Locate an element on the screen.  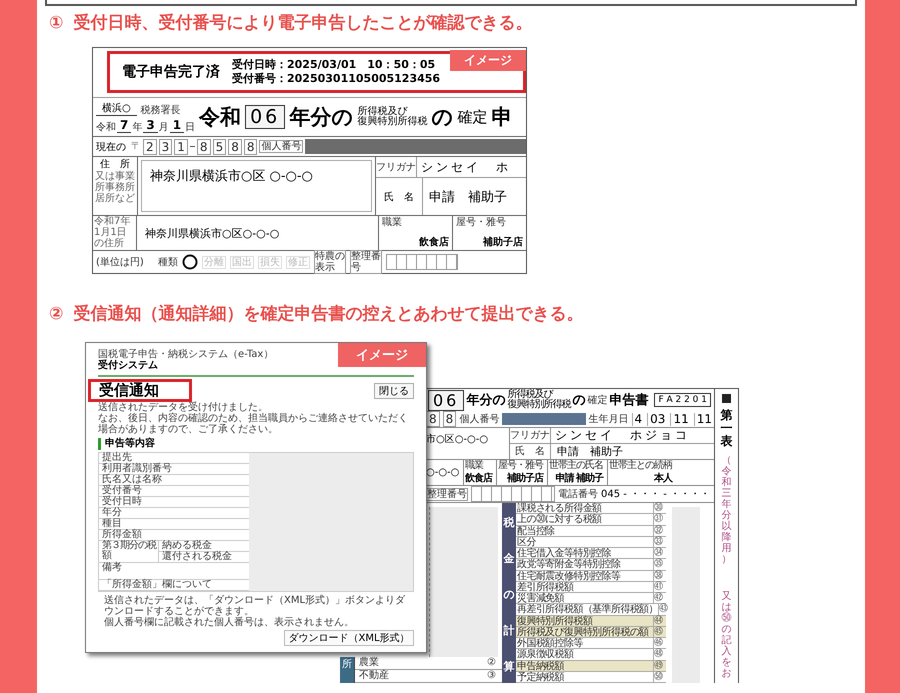
item-label: 上の㉚に対する税額 is located at coordinates (559, 519).